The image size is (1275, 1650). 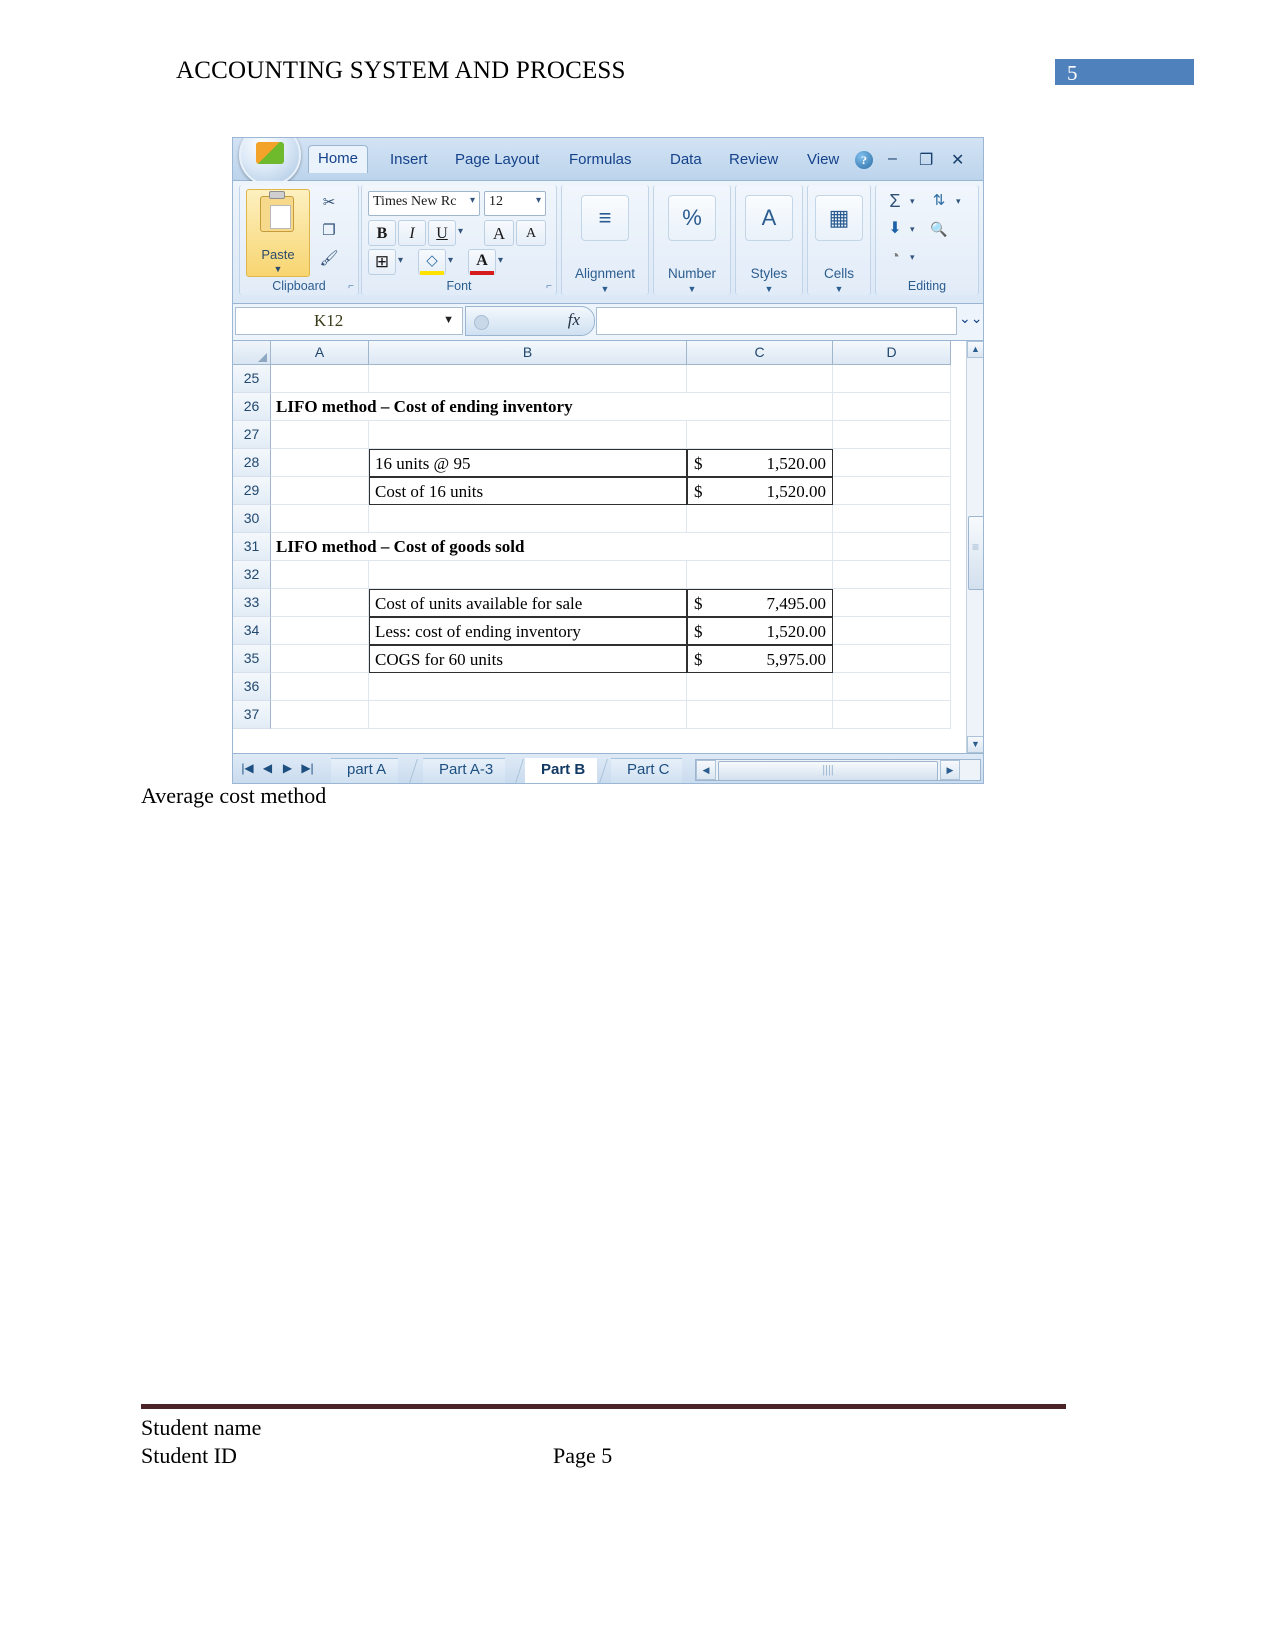 I want to click on cell-c29: $1,520.00, so click(x=760, y=491).